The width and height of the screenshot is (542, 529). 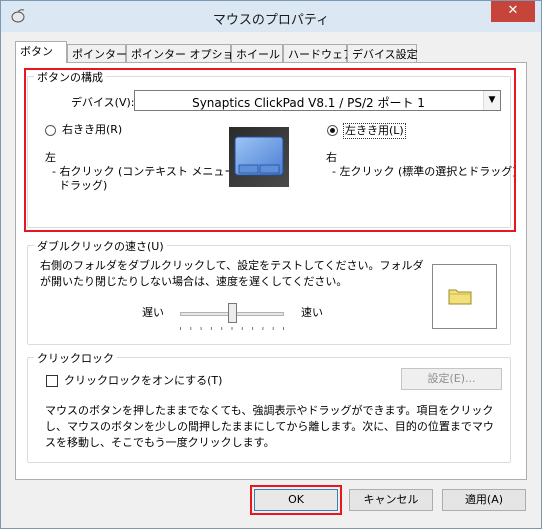 What do you see at coordinates (100, 246) in the screenshot?
I see `double-click-legend: ダブルクリックの速さ(U)` at bounding box center [100, 246].